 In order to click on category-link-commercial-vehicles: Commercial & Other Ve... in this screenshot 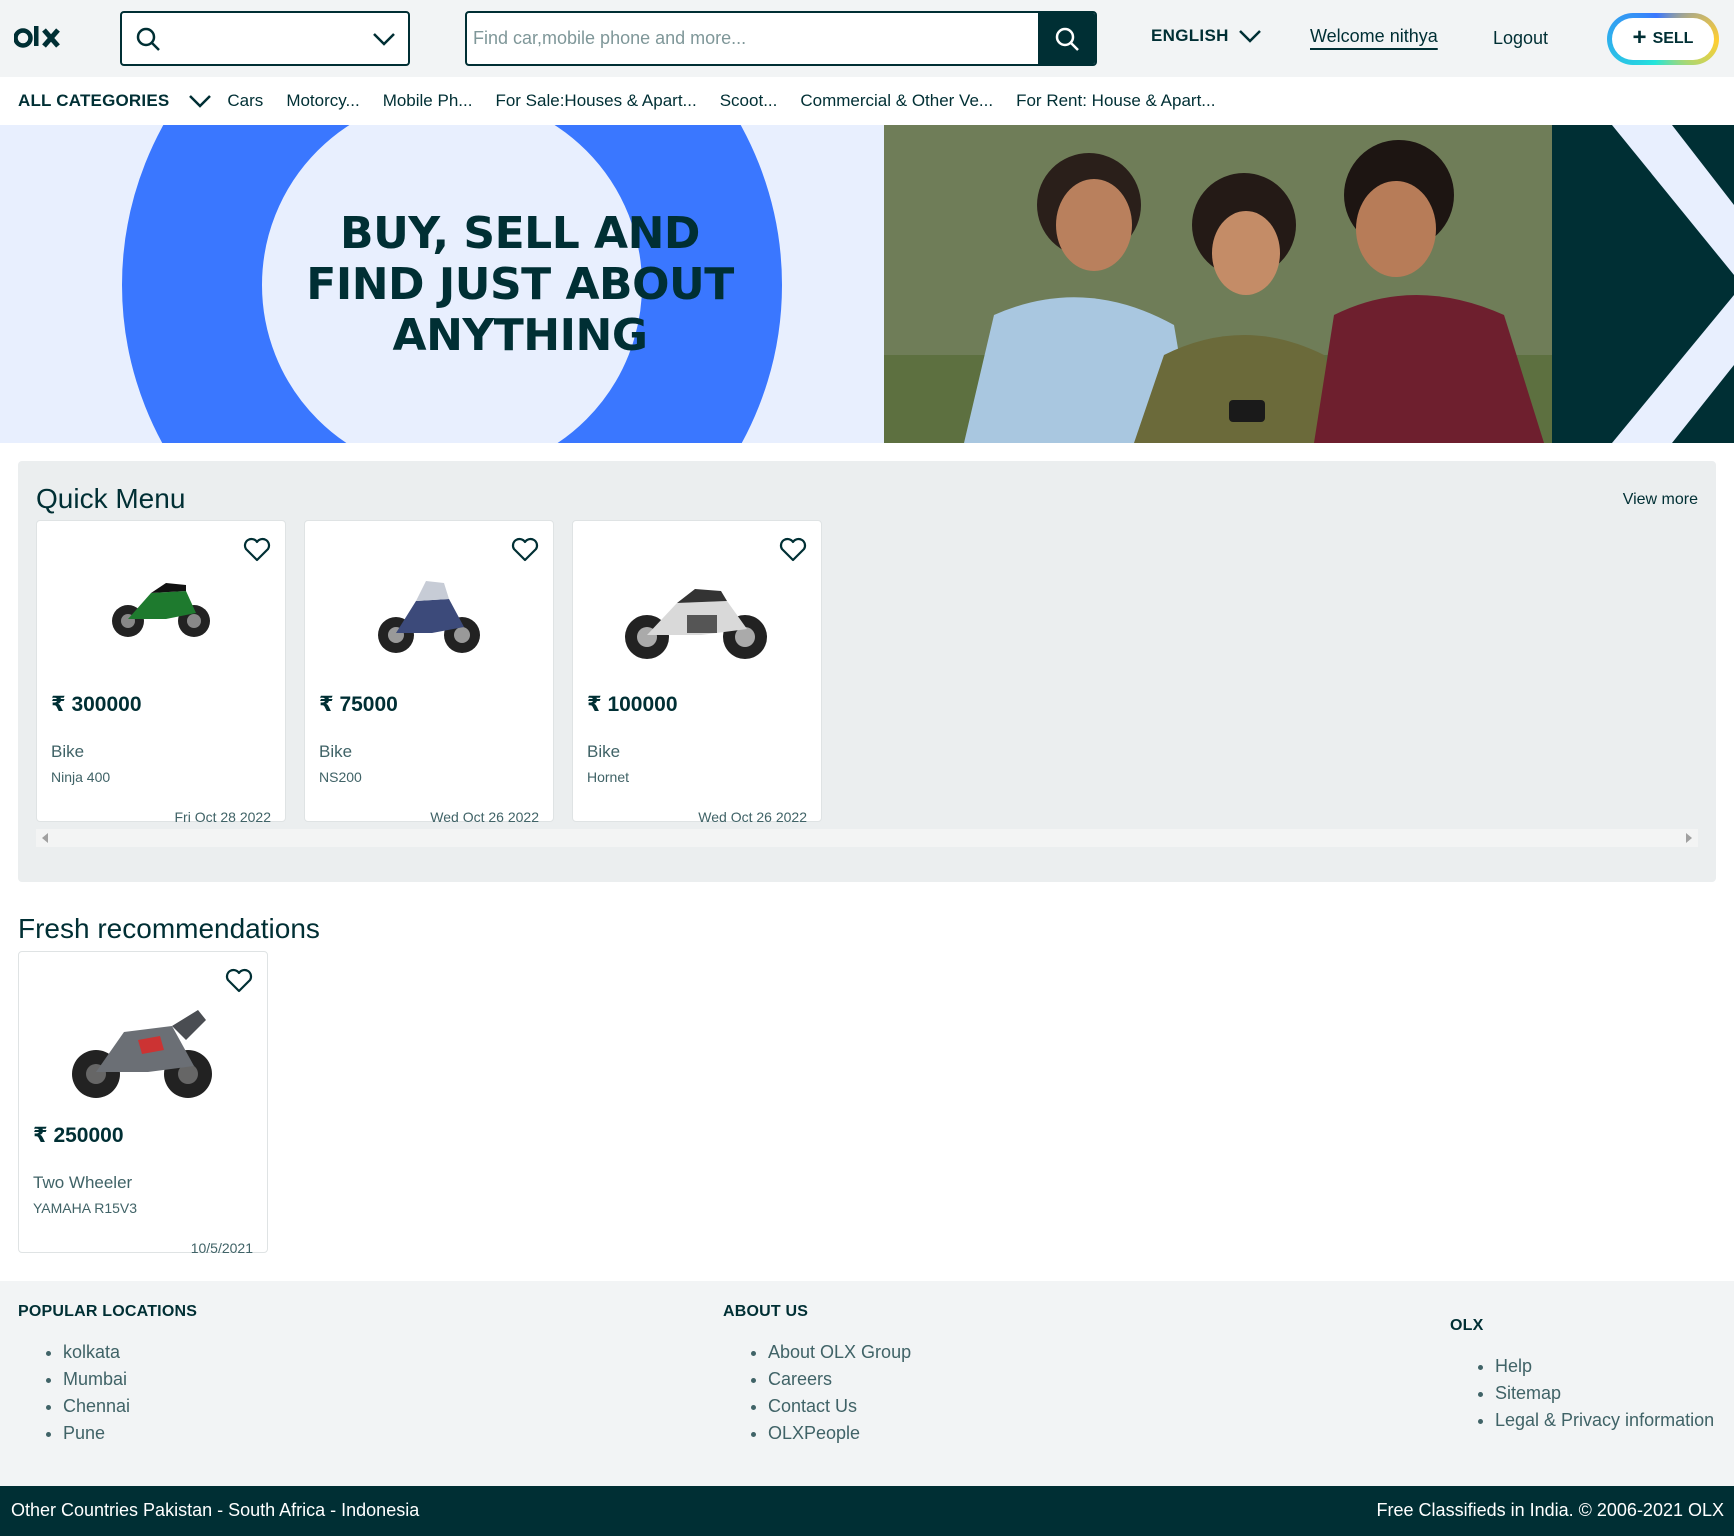, I will do `click(896, 101)`.